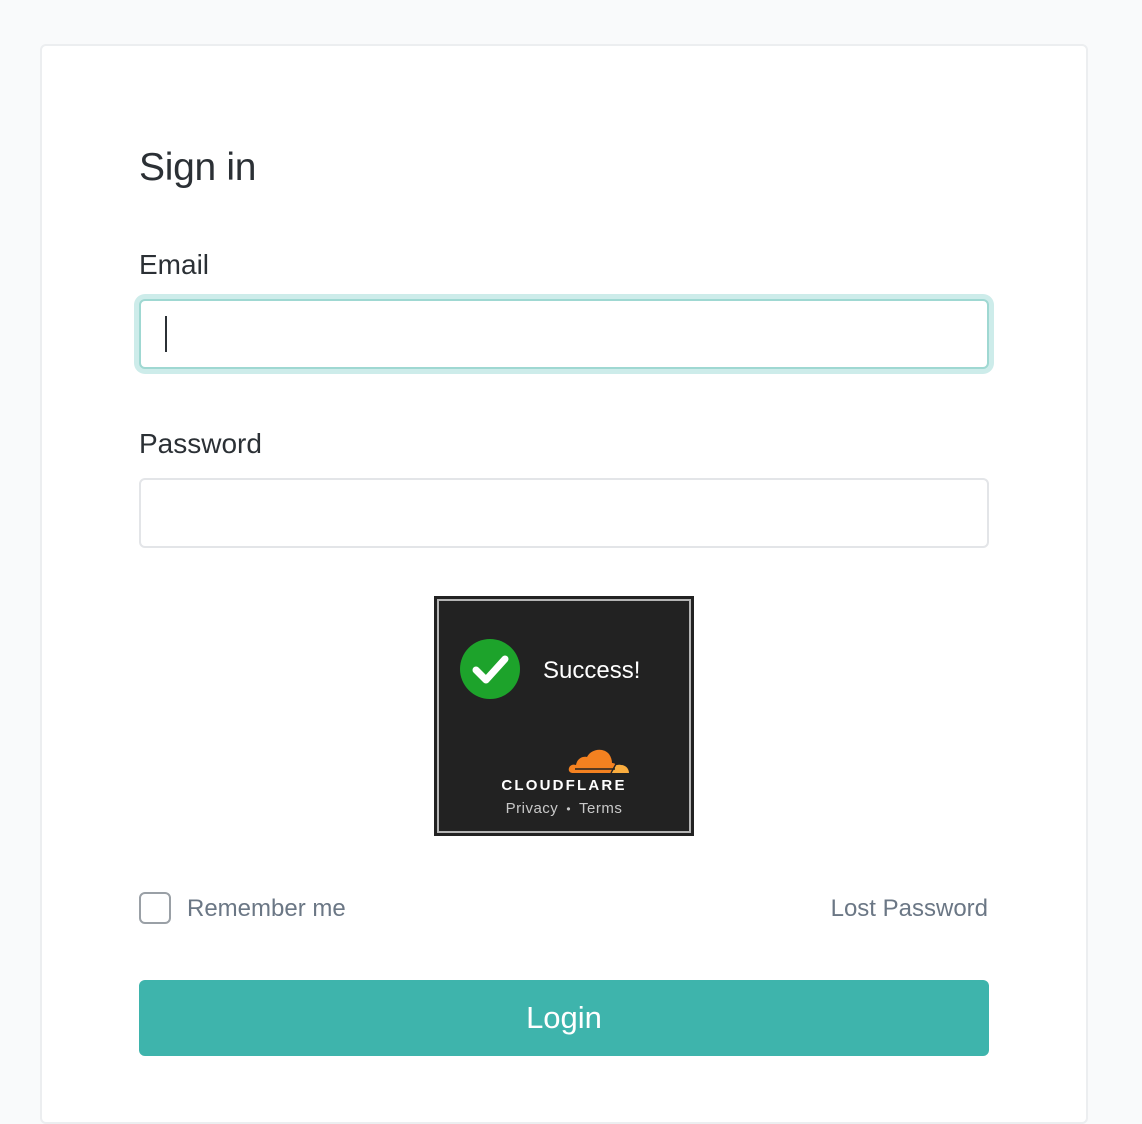  Describe the element at coordinates (200, 443) in the screenshot. I see `password-label: Password` at that location.